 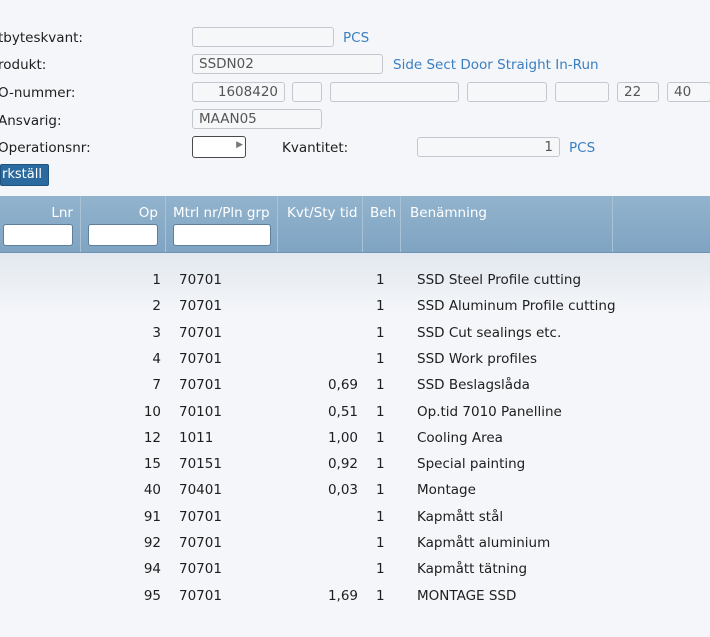 I want to click on cell-op: 7, so click(x=156, y=385).